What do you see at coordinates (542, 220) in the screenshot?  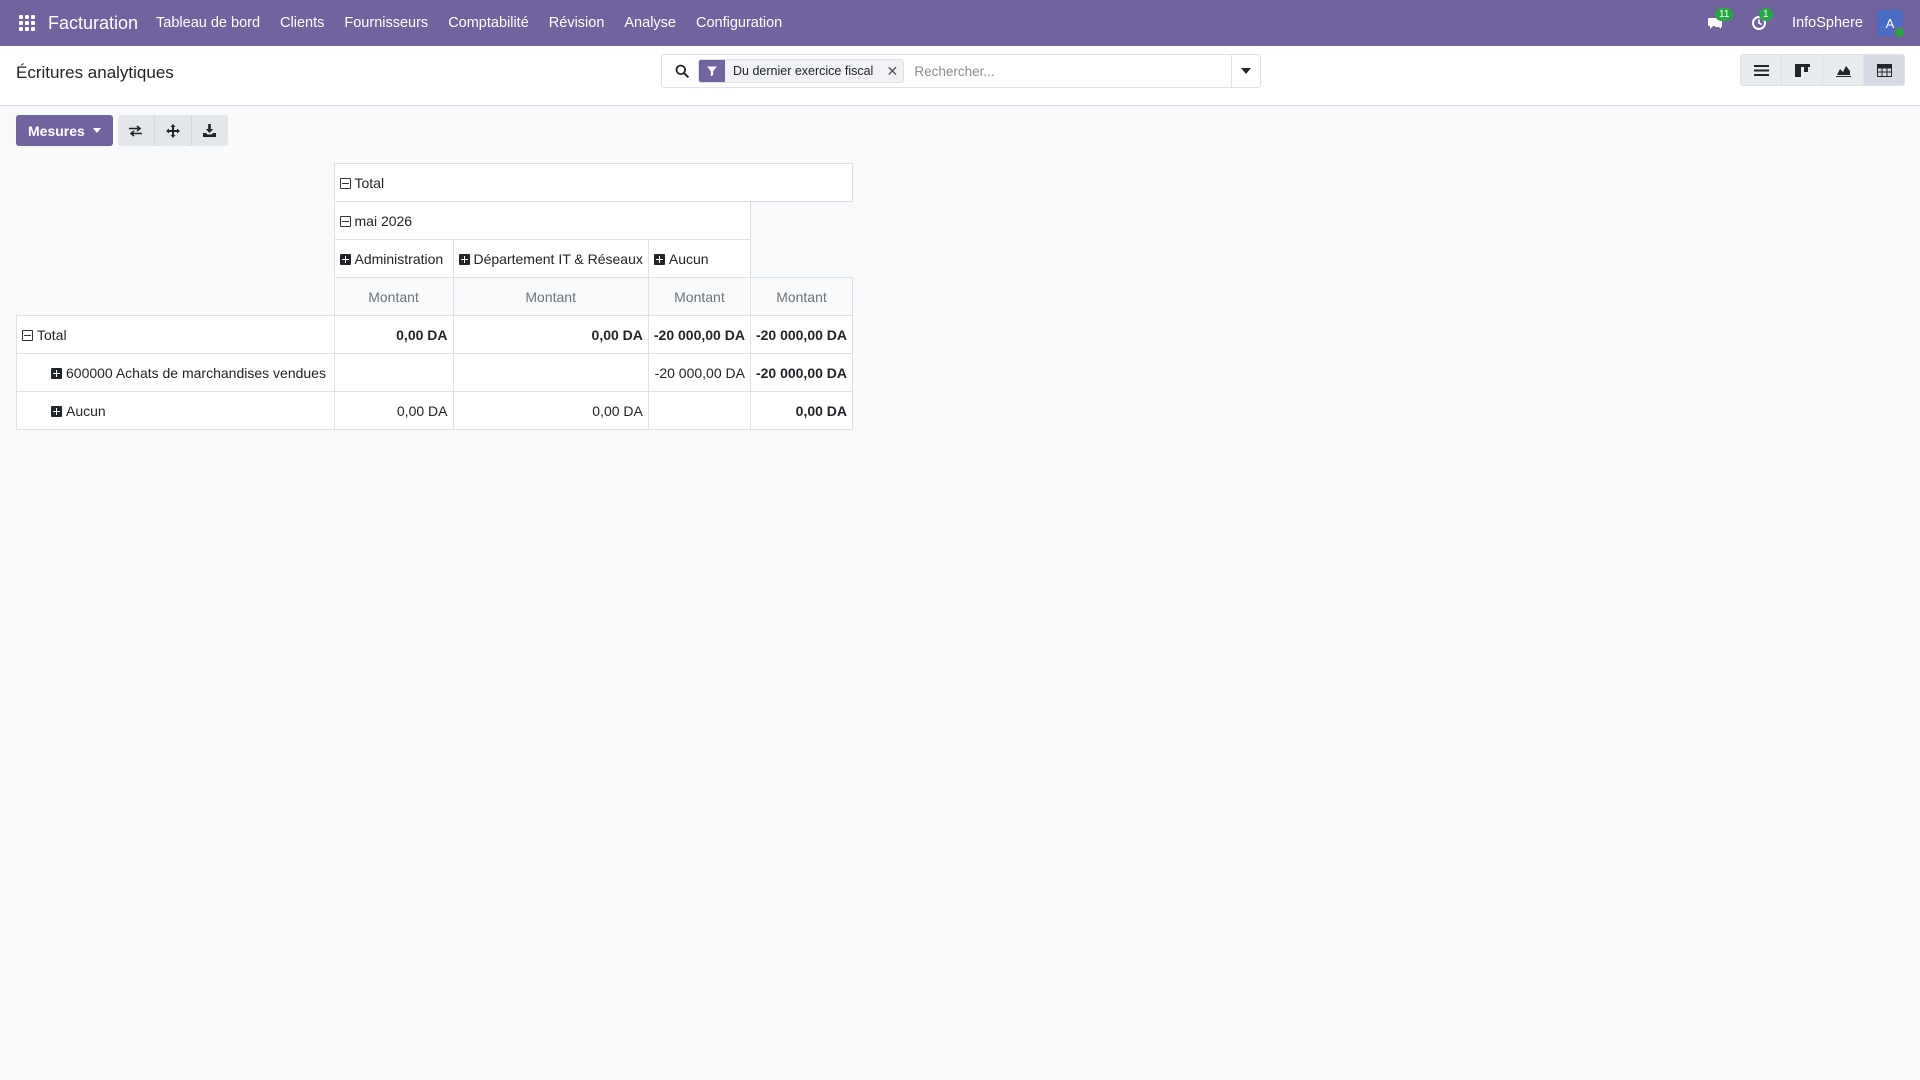 I see `col-header-period: mai 2026` at bounding box center [542, 220].